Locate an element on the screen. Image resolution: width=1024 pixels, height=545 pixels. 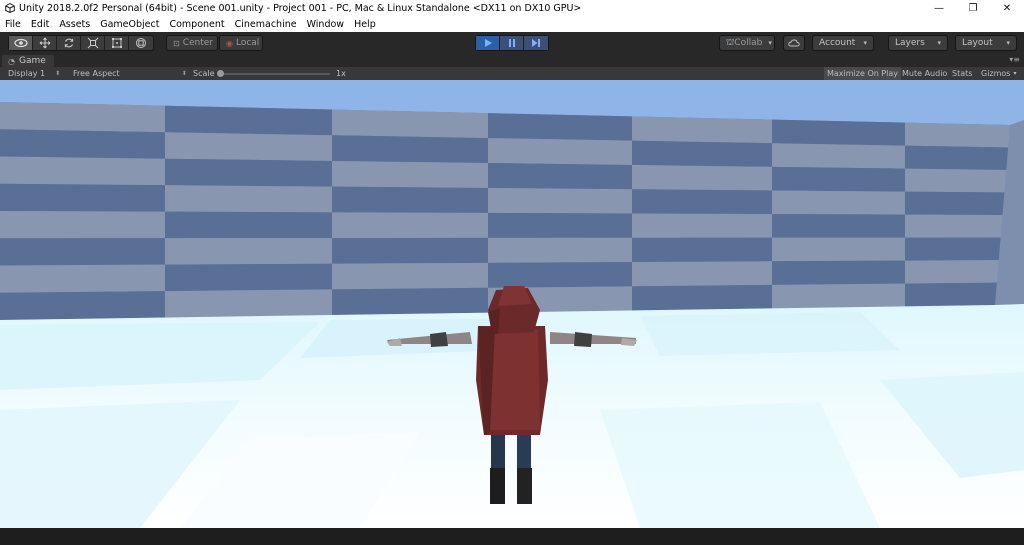
cloud-icon is located at coordinates (794, 43).